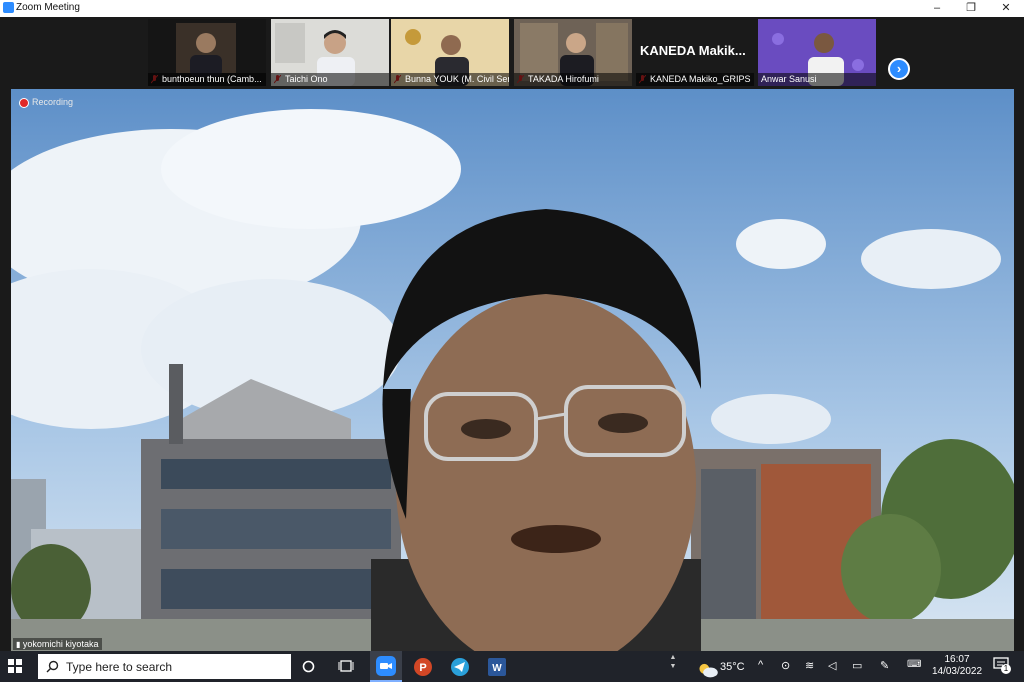 The width and height of the screenshot is (1024, 682). What do you see at coordinates (832, 665) in the screenshot?
I see `volume-icon: ◁` at bounding box center [832, 665].